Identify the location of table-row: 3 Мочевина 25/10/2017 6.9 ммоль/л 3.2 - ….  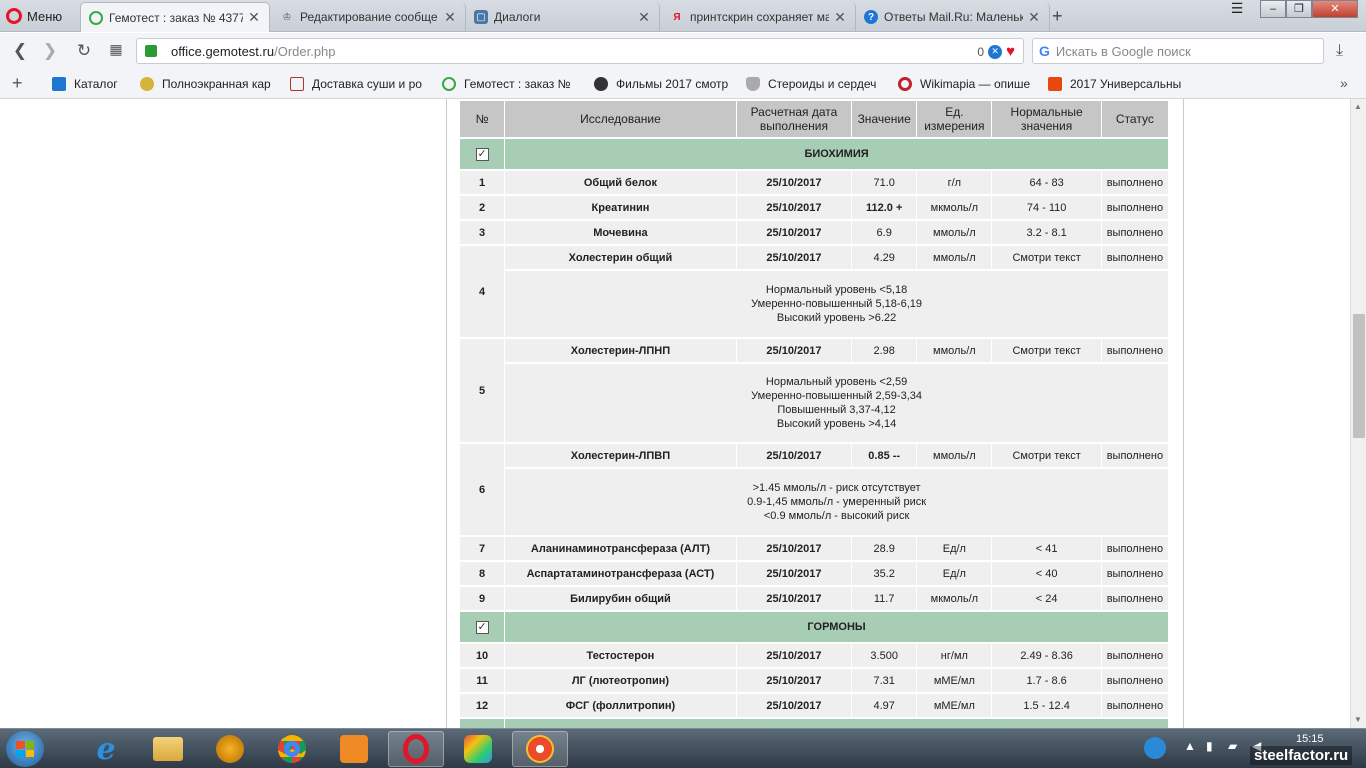
(814, 232).